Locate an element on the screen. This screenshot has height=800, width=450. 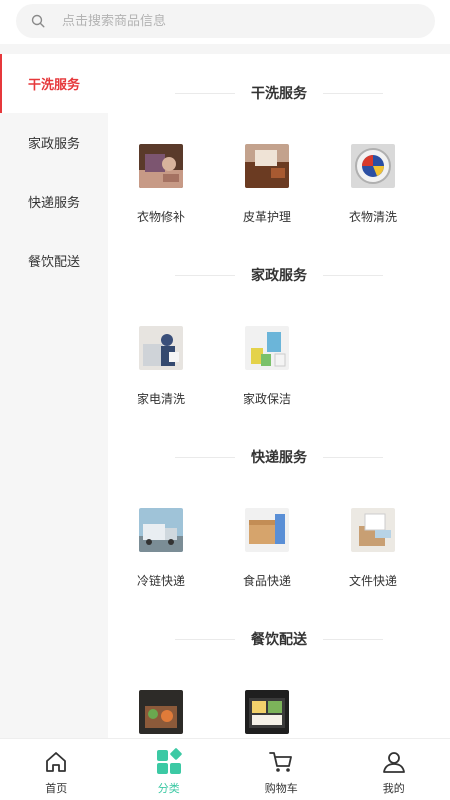
tab-home: 首页 is located at coordinates (56, 769).